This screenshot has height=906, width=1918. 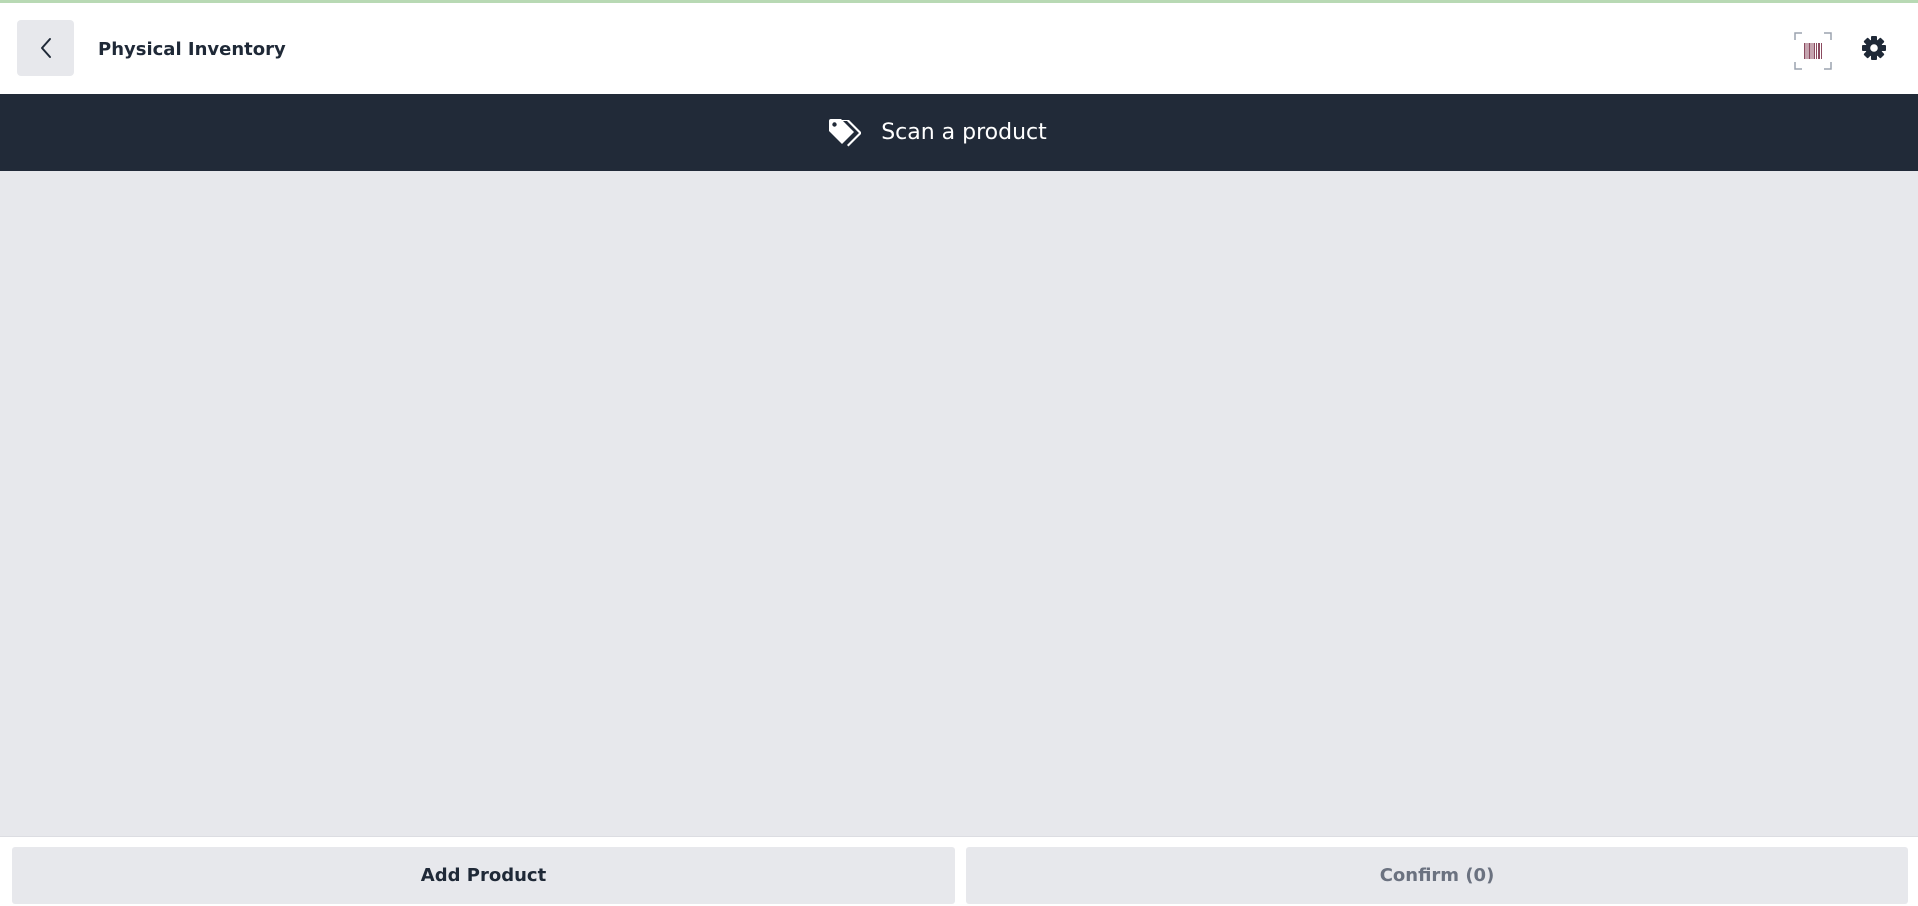 I want to click on gear-icon, so click(x=1874, y=48).